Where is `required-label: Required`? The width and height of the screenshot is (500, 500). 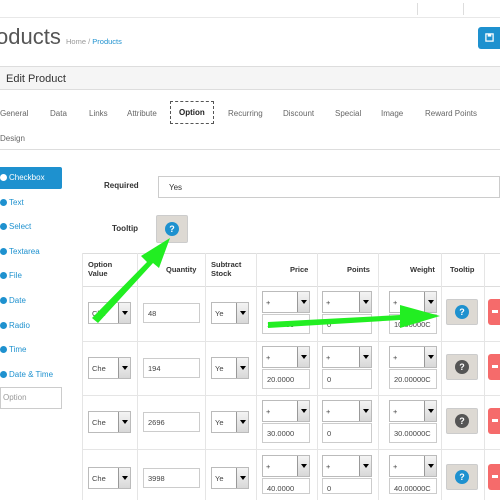 required-label: Required is located at coordinates (121, 185).